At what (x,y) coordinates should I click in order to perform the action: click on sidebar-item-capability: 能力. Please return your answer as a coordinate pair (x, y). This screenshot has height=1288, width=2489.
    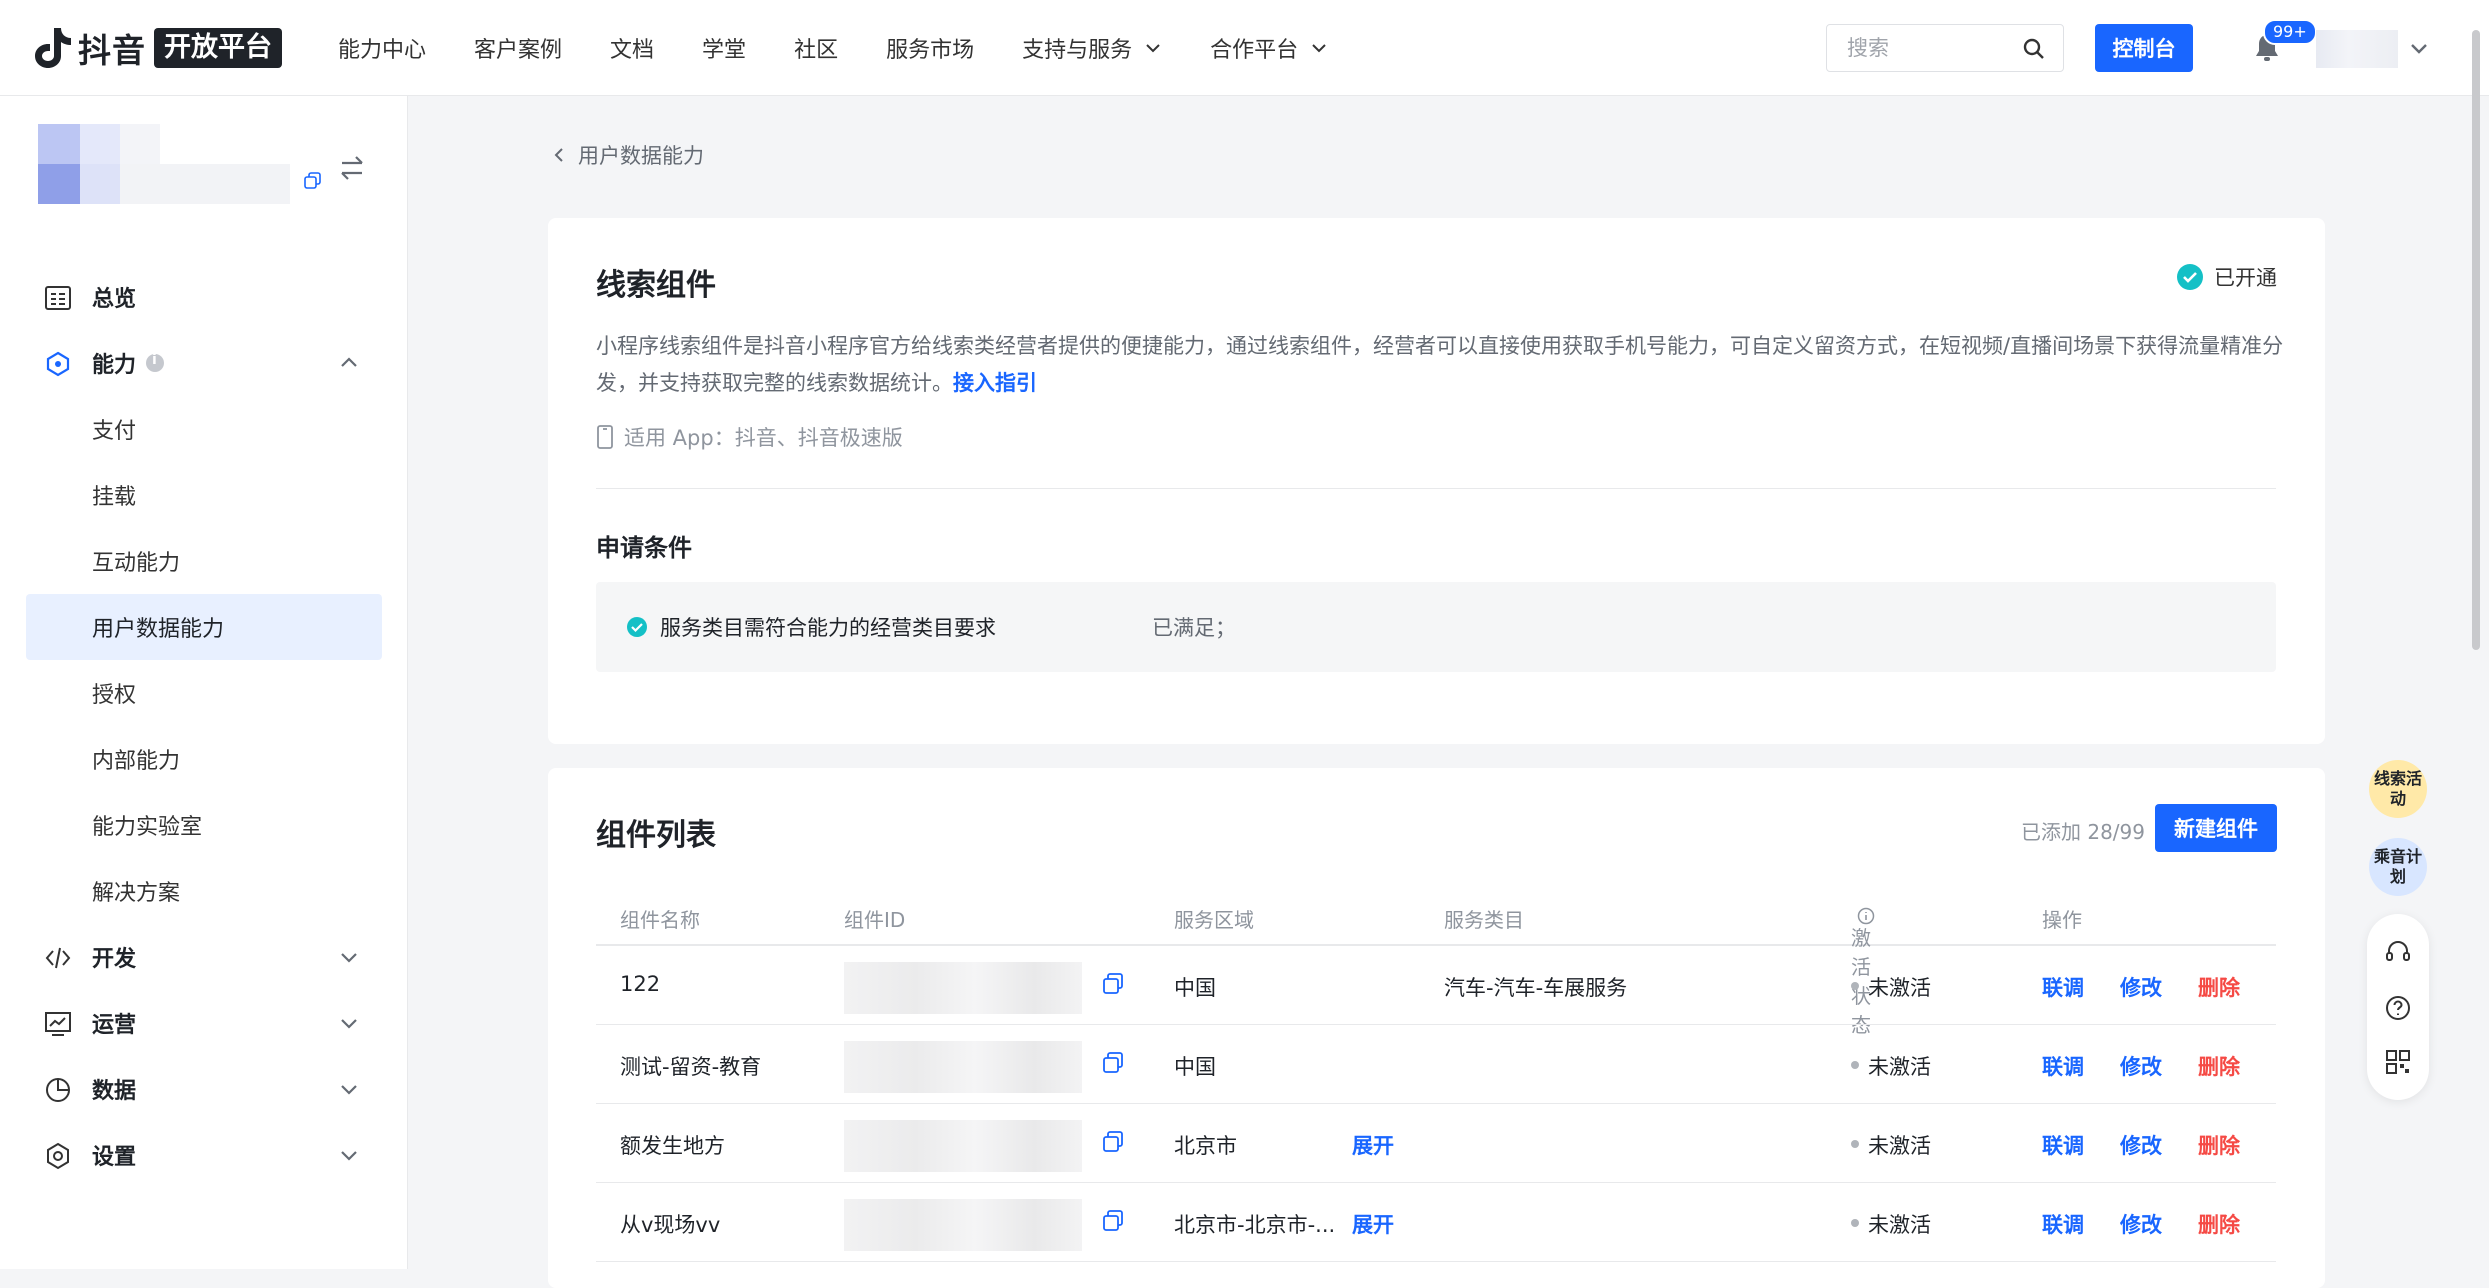
    Looking at the image, I should click on (204, 363).